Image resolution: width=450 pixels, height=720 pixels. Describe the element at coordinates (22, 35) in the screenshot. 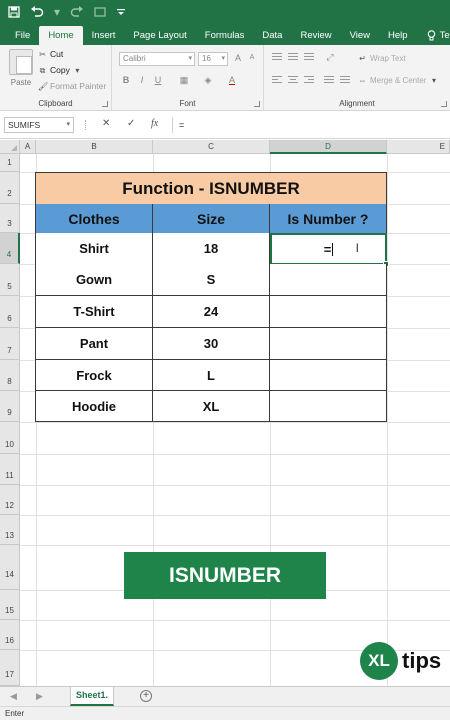

I see `tab-file: File` at that location.